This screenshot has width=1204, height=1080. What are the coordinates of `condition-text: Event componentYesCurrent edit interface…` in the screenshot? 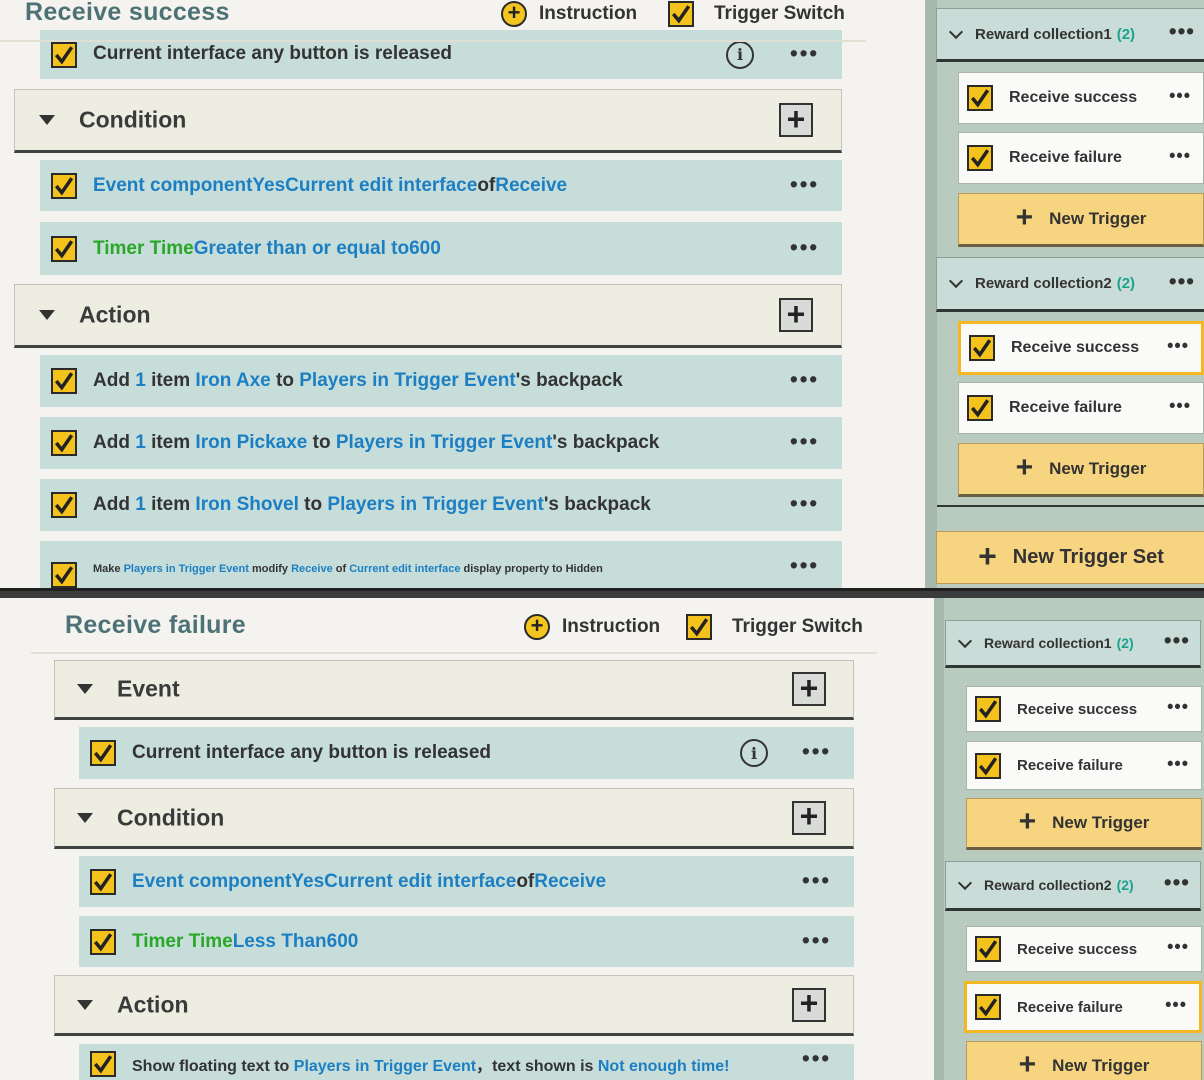 It's located at (369, 881).